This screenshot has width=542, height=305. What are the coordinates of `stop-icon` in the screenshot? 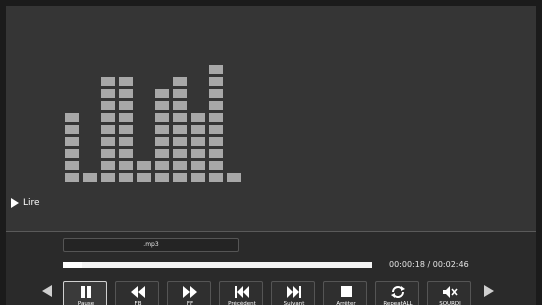 It's located at (346, 292).